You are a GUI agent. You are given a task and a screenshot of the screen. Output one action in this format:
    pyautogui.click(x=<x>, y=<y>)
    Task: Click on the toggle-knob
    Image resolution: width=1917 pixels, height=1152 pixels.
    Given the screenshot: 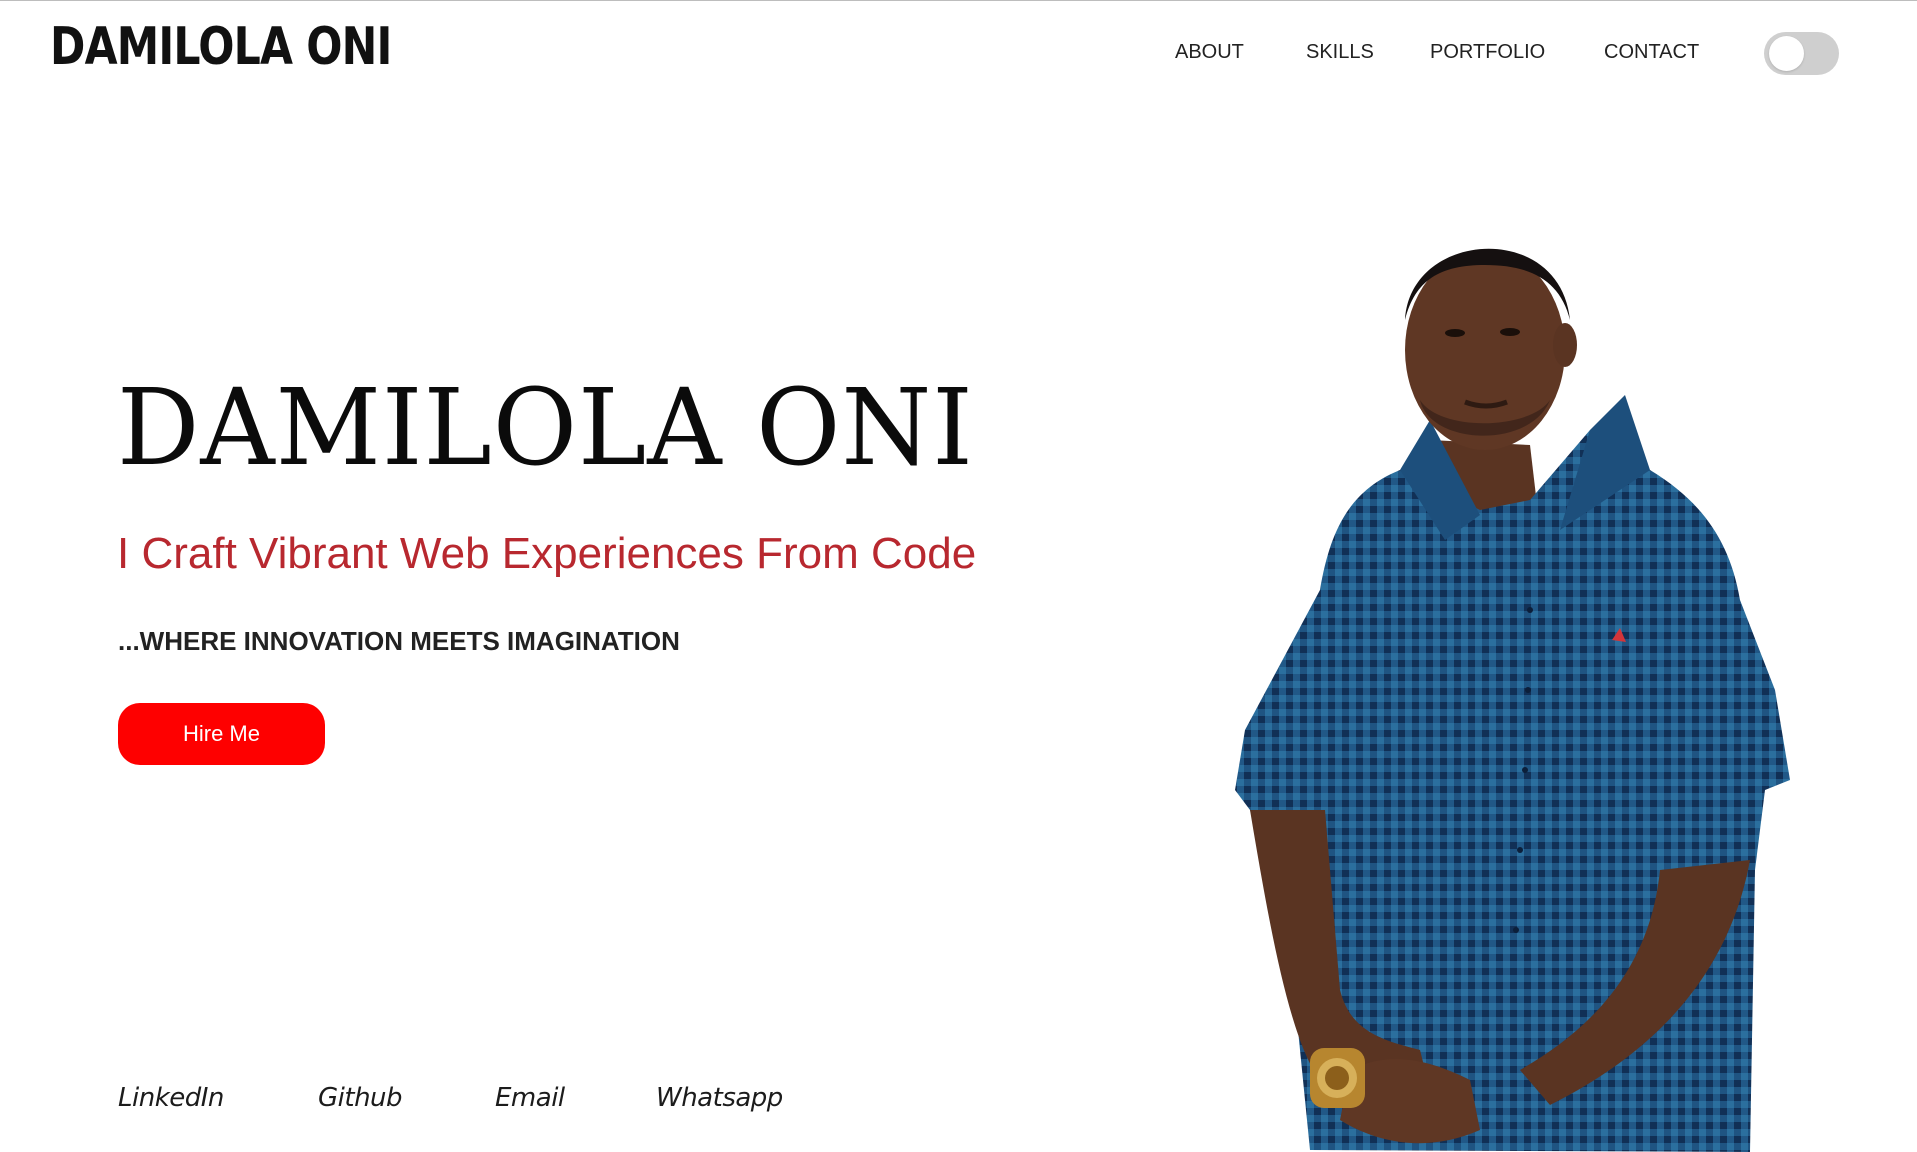 What is the action you would take?
    pyautogui.click(x=1786, y=53)
    